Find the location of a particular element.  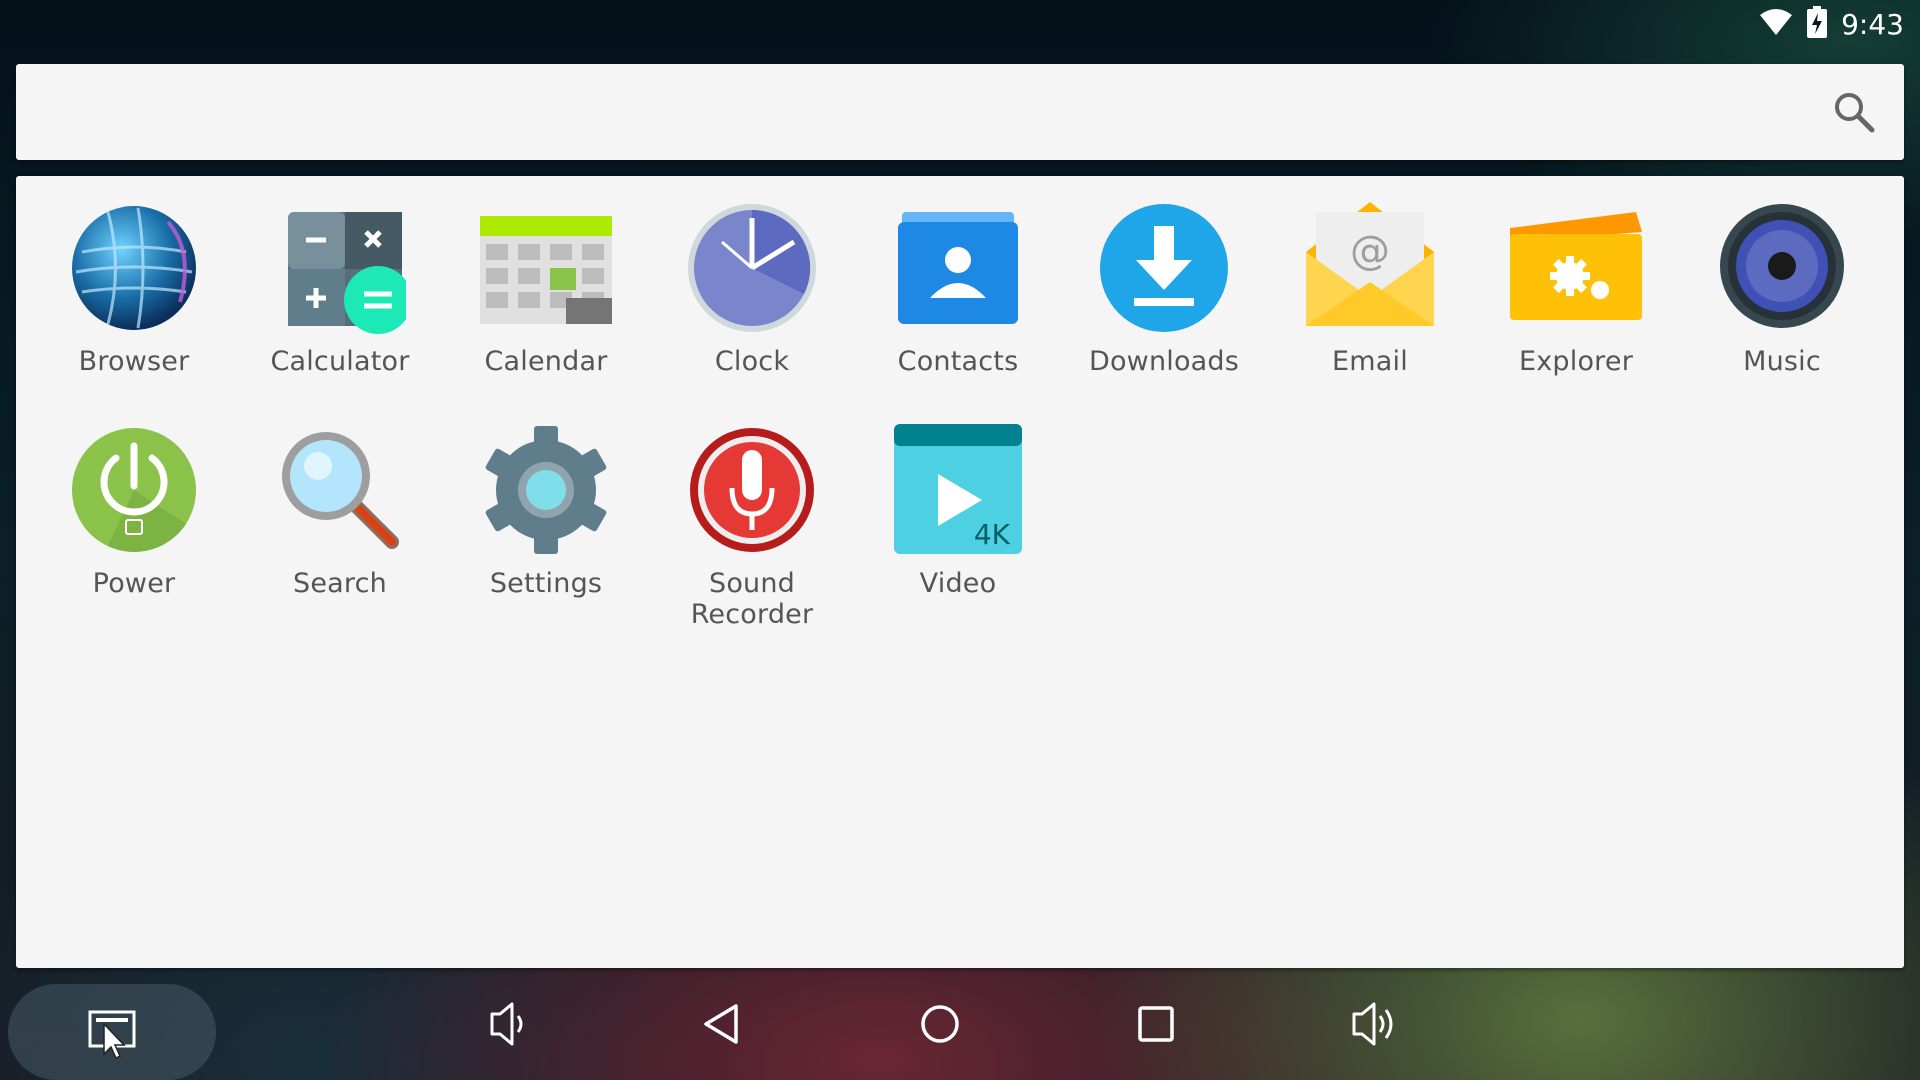

app-label: Power is located at coordinates (134, 583).